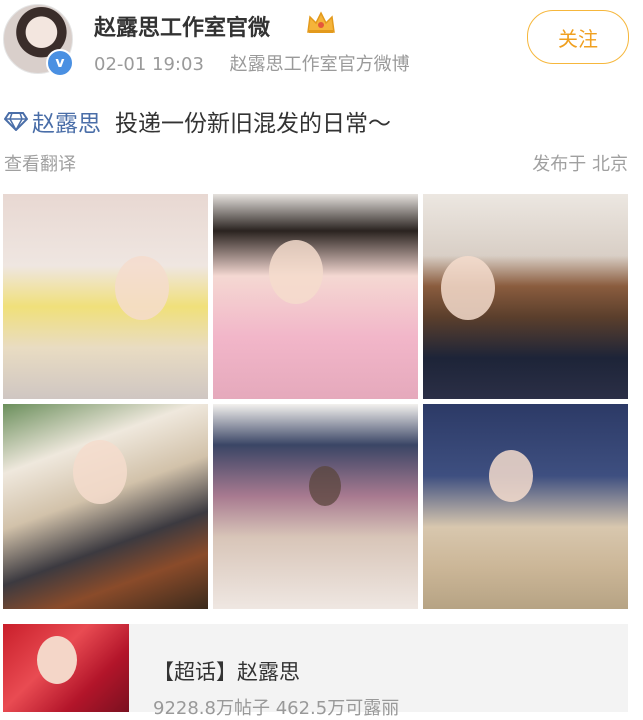 This screenshot has width=643, height=720. I want to click on crown-icon, so click(321, 22).